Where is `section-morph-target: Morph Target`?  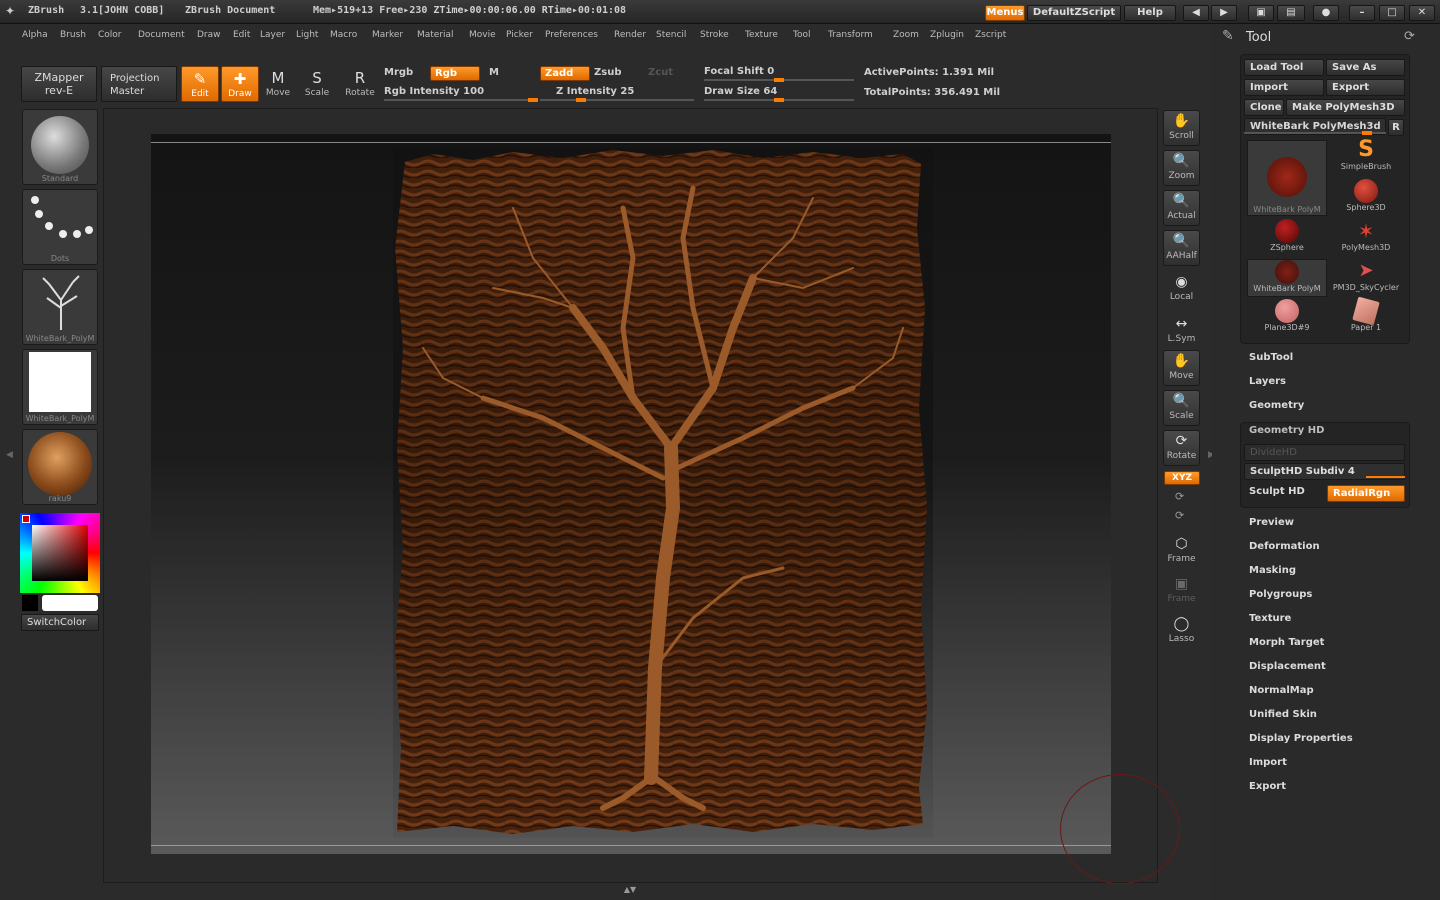 section-morph-target: Morph Target is located at coordinates (1286, 642).